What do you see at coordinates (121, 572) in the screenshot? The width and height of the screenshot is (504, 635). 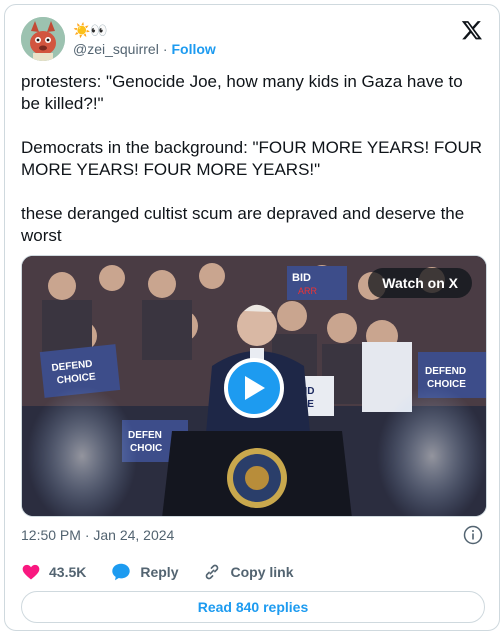 I see `reply-bubble-icon` at bounding box center [121, 572].